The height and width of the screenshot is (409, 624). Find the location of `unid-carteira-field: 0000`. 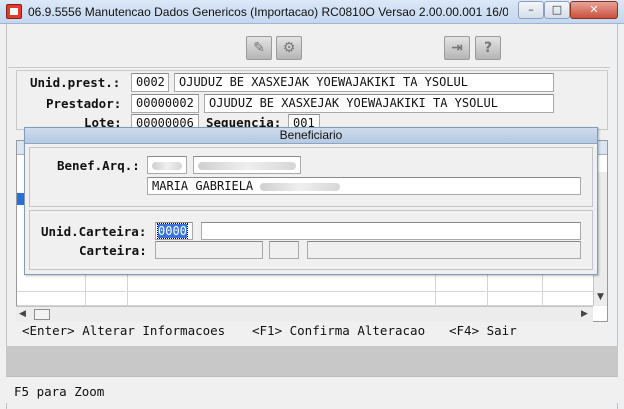

unid-carteira-field: 0000 is located at coordinates (174, 231).